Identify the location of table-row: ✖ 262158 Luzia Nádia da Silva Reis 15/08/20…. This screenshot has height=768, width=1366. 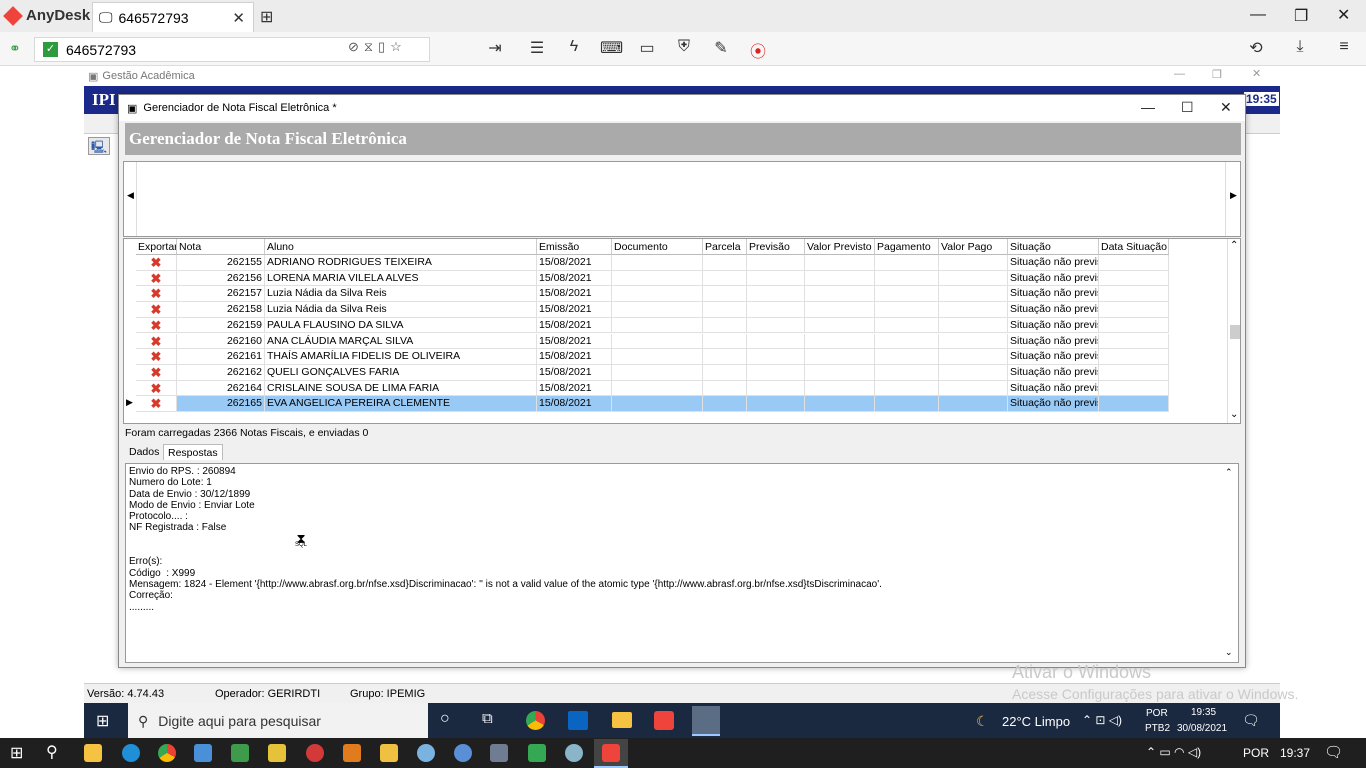
(653, 310).